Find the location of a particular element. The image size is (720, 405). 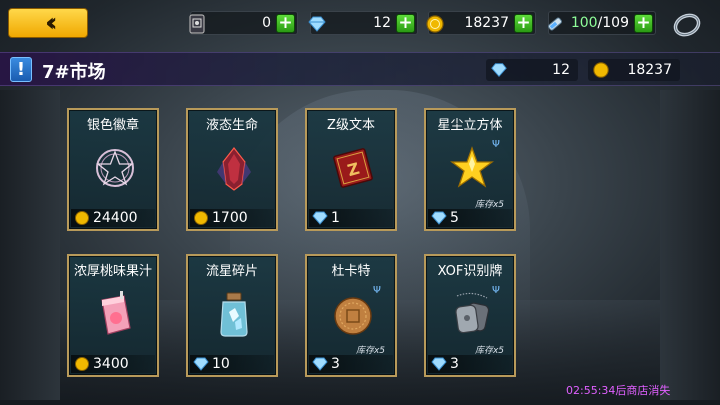

item-name: 流星碎片 is located at coordinates (231, 271).